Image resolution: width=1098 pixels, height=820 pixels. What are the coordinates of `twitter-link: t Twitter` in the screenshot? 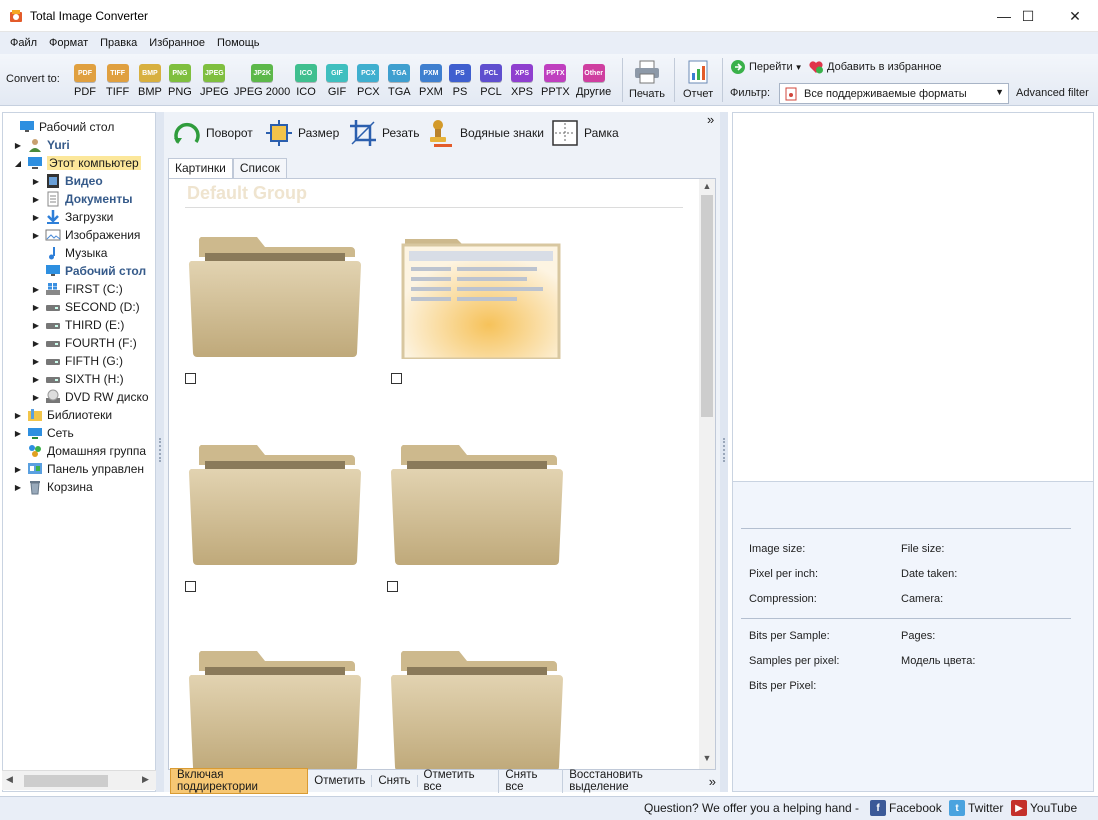 It's located at (976, 808).